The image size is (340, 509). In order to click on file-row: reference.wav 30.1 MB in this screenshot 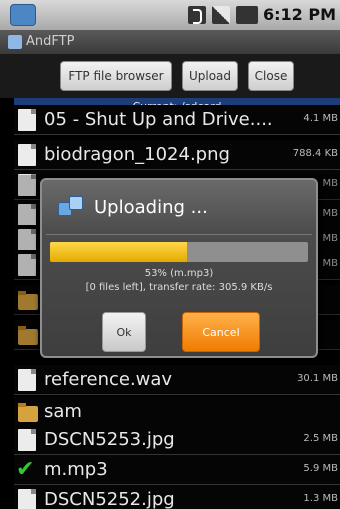, I will do `click(177, 380)`.